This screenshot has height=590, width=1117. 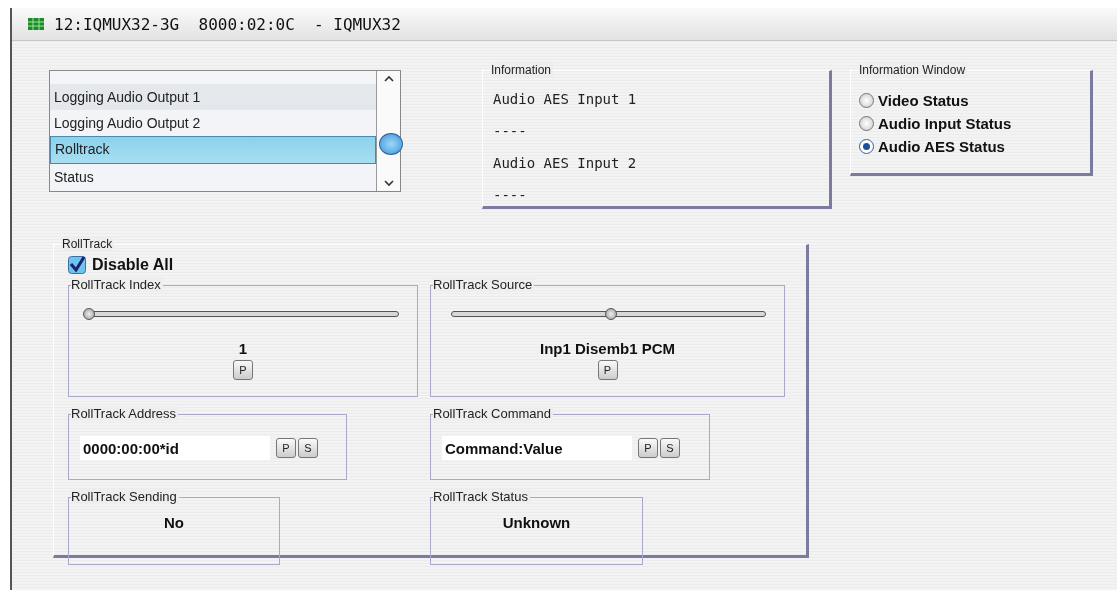 What do you see at coordinates (117, 284) in the screenshot?
I see `group-title: RollTrack Index` at bounding box center [117, 284].